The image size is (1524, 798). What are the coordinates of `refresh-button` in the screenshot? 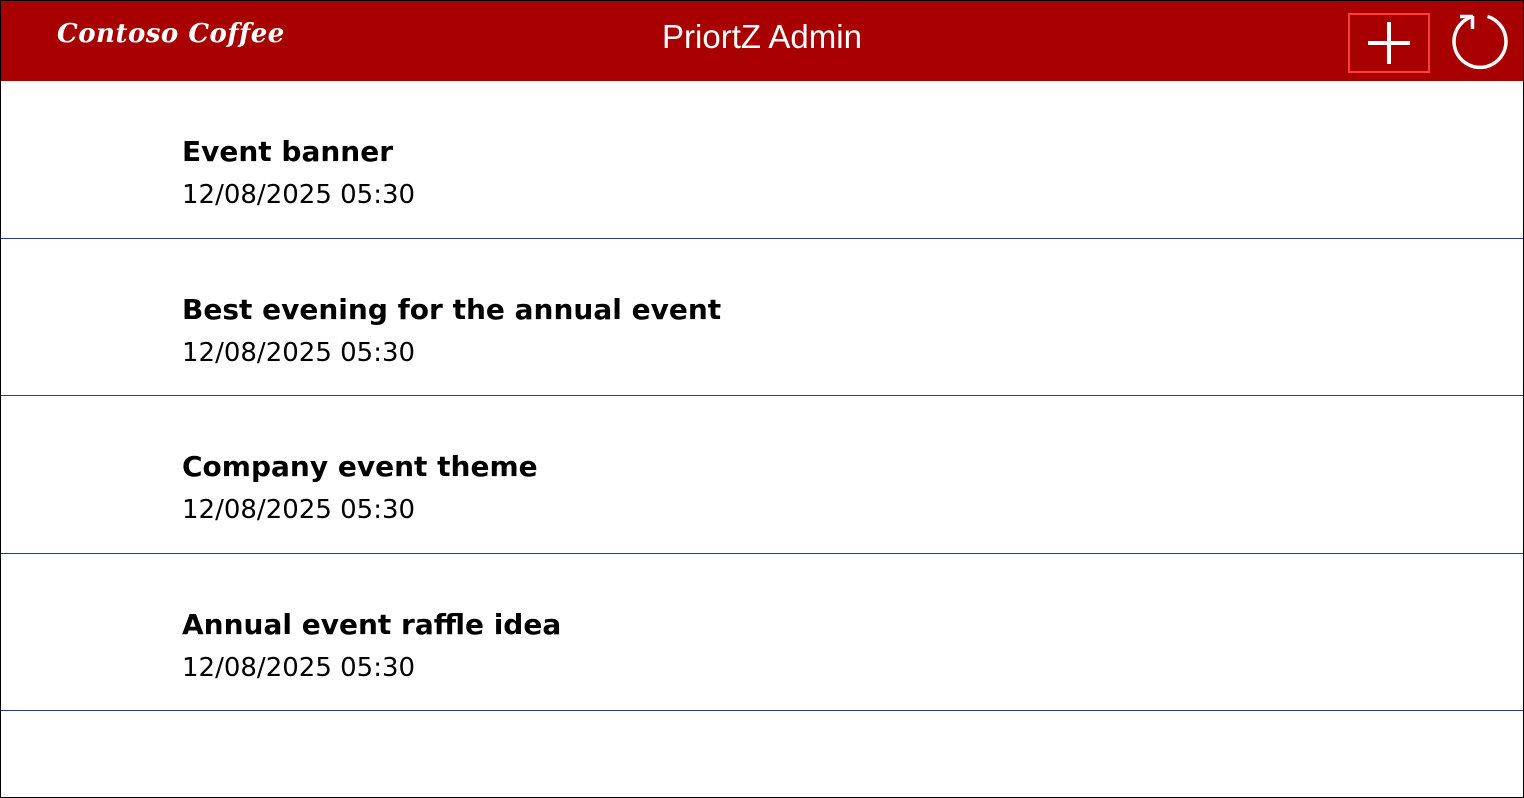 It's located at (1480, 42).